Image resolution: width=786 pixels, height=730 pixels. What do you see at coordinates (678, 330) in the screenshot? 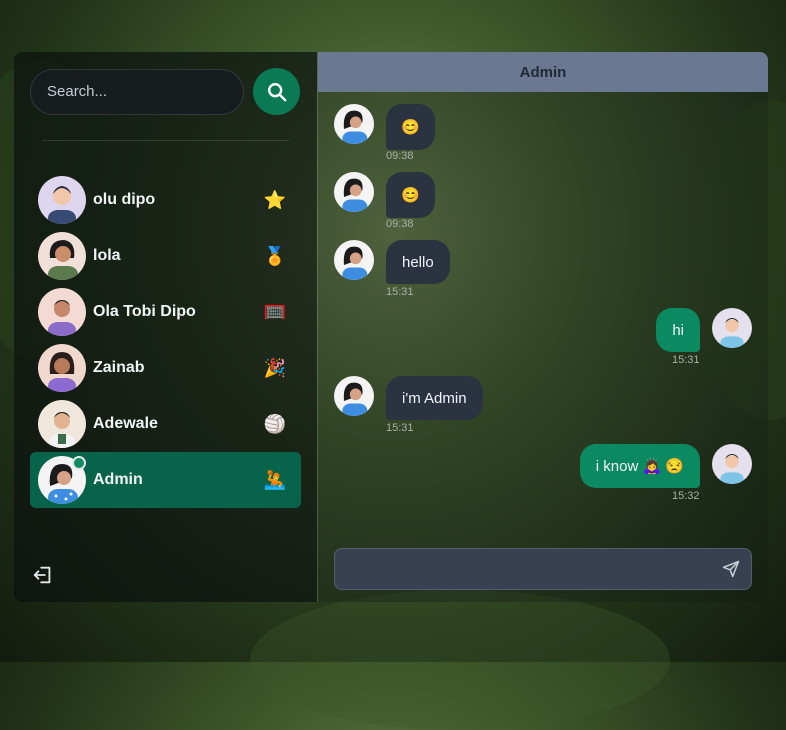
I see `message-bubble: hi` at bounding box center [678, 330].